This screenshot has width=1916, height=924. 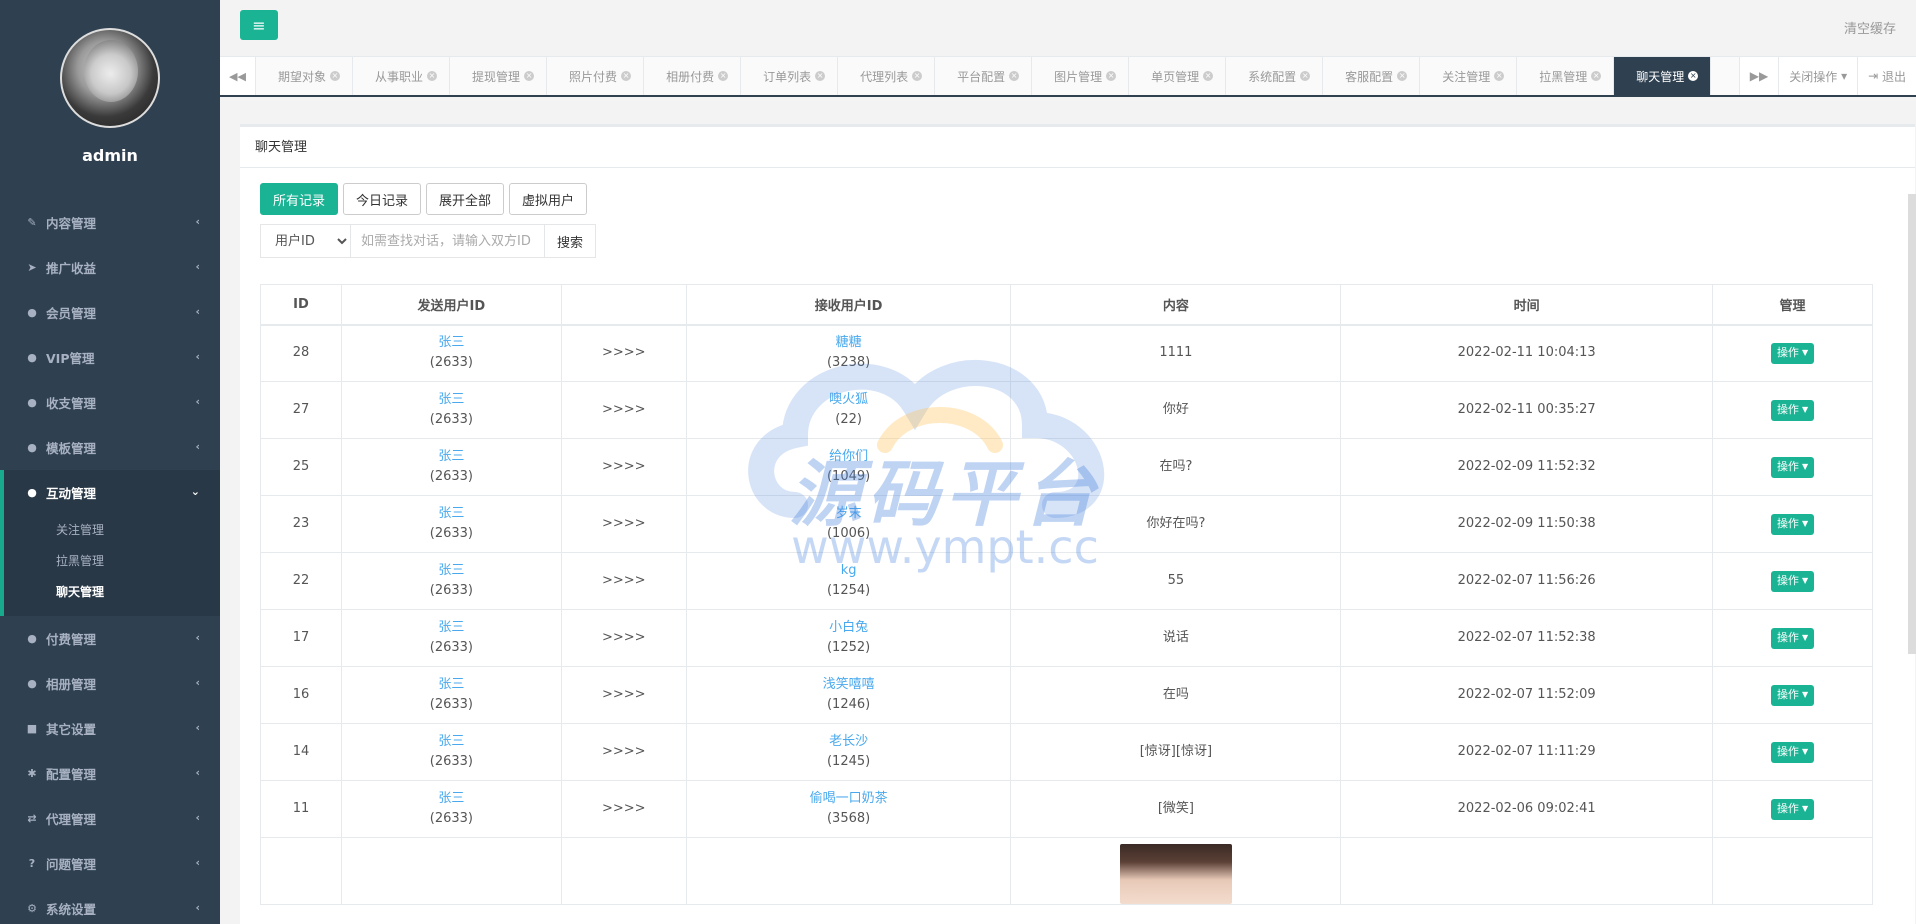 What do you see at coordinates (301, 305) in the screenshot?
I see `col-id: ID` at bounding box center [301, 305].